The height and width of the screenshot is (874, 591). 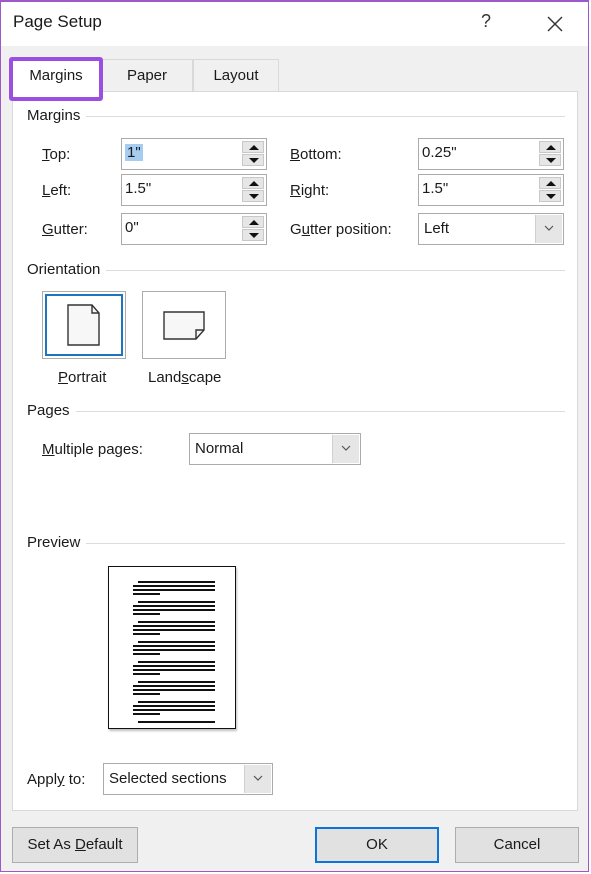 I want to click on right-label-text: ight:, so click(x=315, y=190).